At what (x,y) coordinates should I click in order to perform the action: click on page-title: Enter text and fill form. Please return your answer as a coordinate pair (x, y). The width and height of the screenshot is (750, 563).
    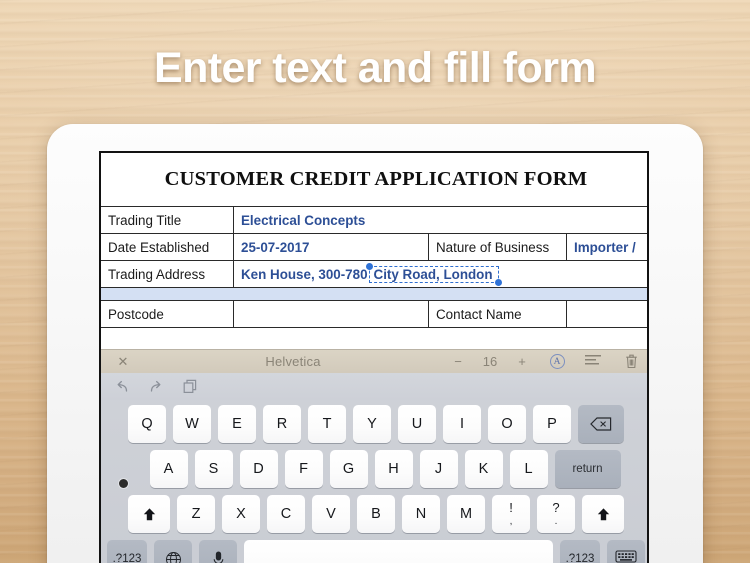
    Looking at the image, I should click on (375, 68).